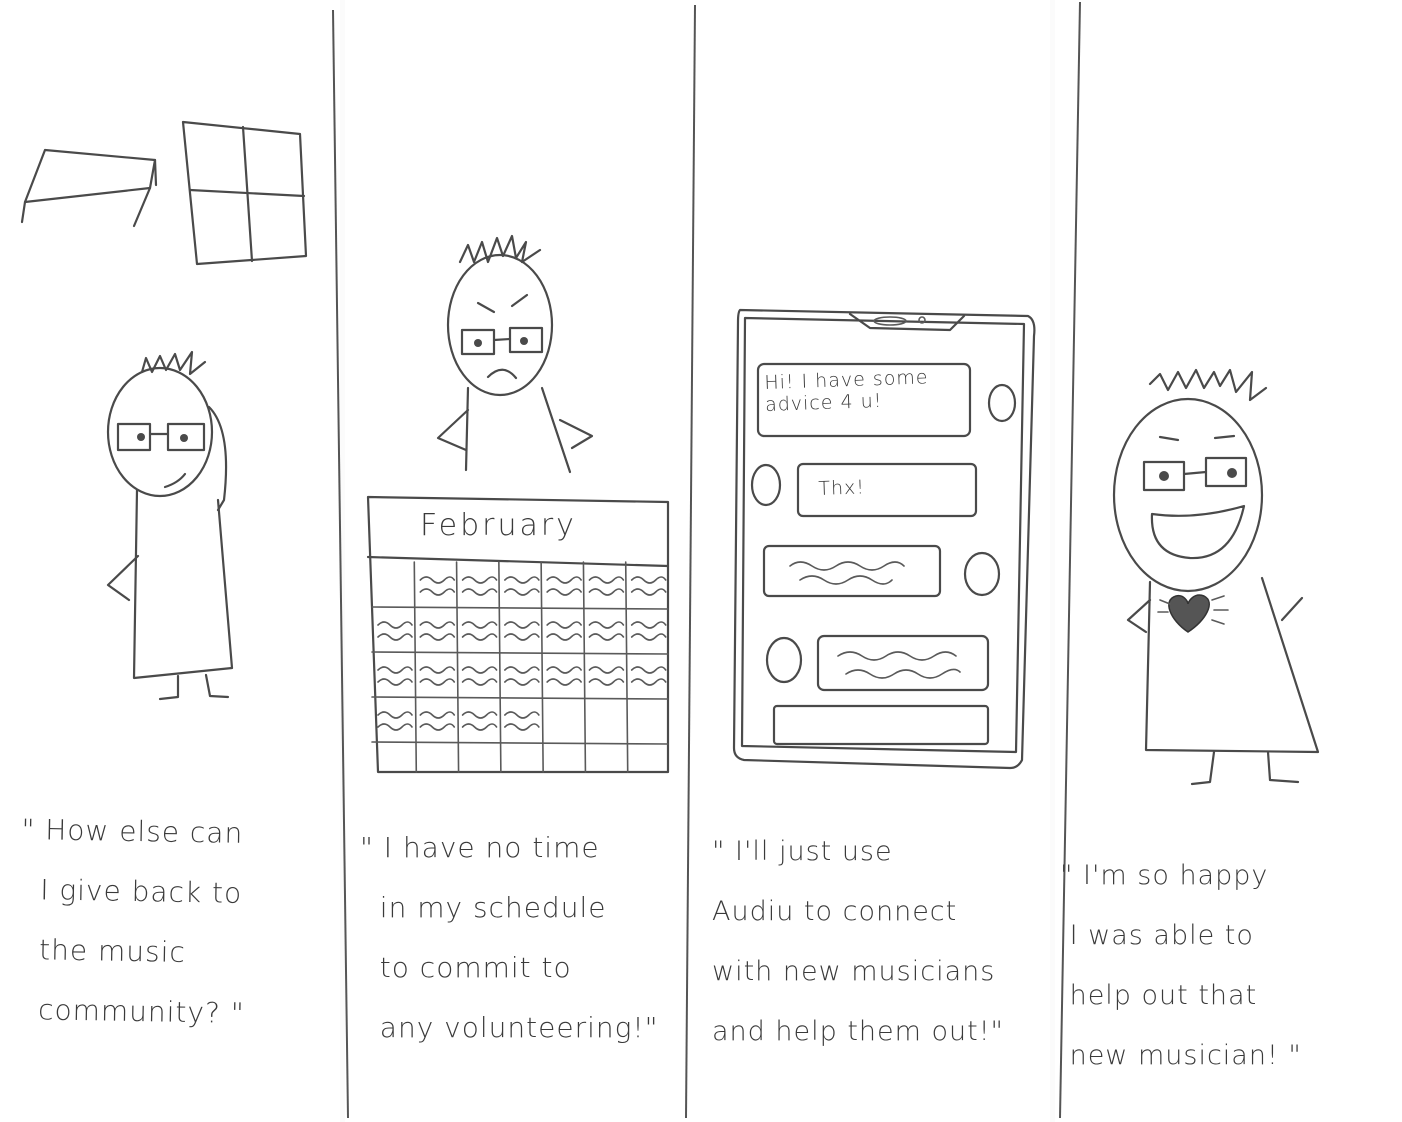 Image resolution: width=1402 pixels, height=1122 pixels. Describe the element at coordinates (498, 525) in the screenshot. I see `calendar-month-label: February` at that location.